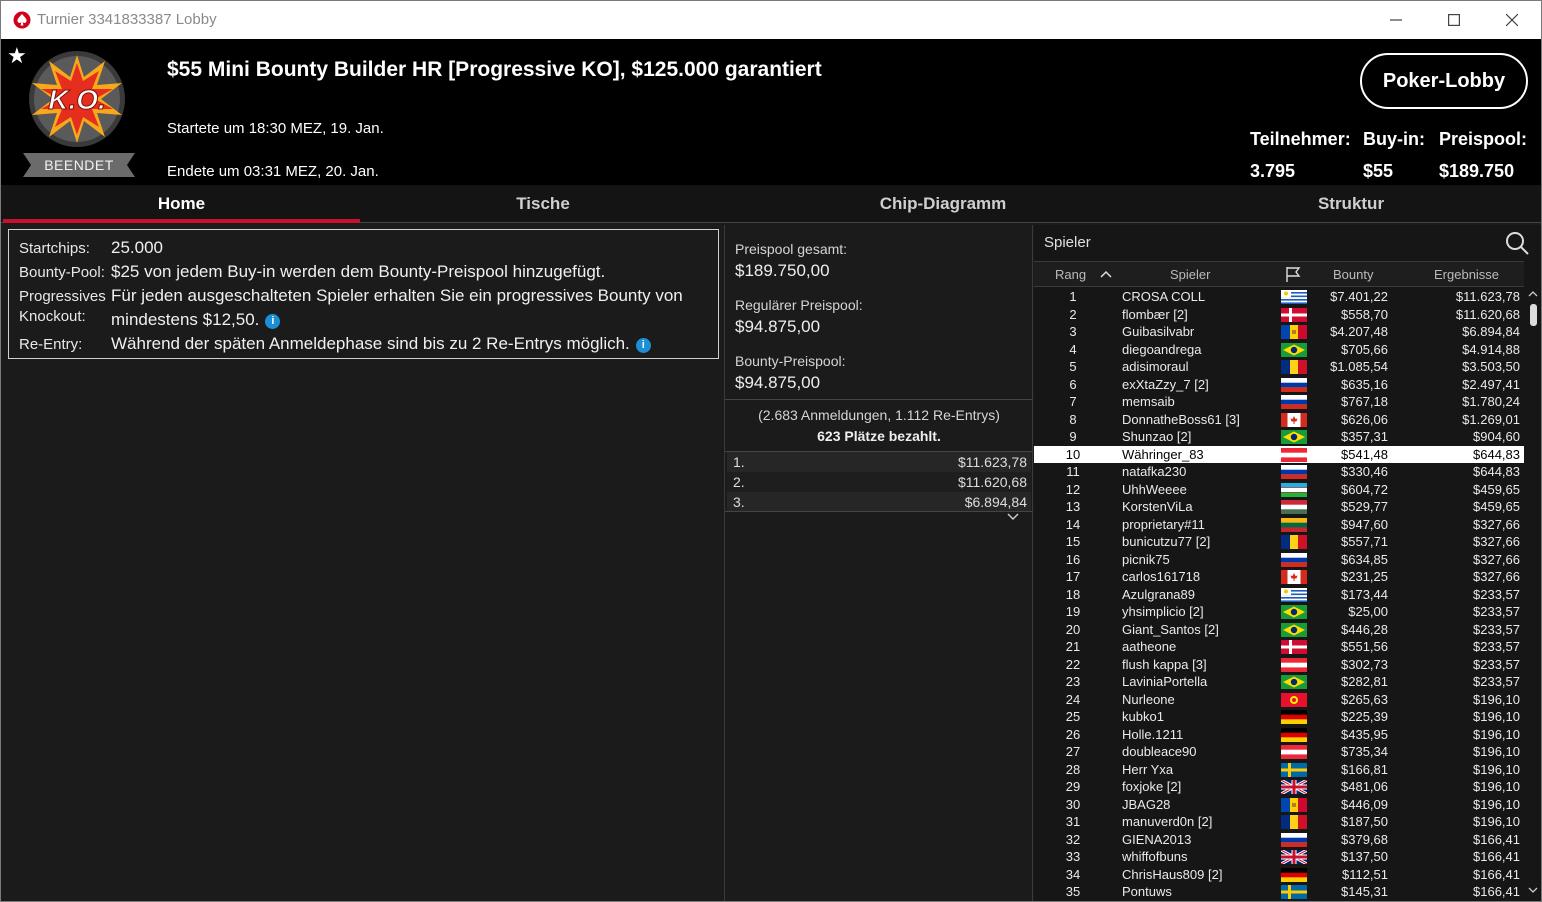 This screenshot has width=1542, height=902. Describe the element at coordinates (1013, 517) in the screenshot. I see `expand-payouts-chevron-icon` at that location.